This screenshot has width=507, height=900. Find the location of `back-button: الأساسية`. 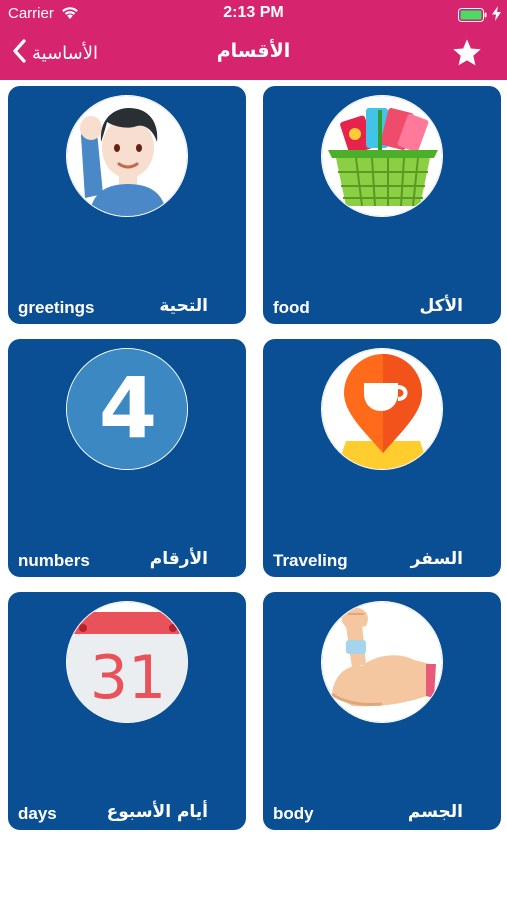

back-button: الأساسية is located at coordinates (55, 53).